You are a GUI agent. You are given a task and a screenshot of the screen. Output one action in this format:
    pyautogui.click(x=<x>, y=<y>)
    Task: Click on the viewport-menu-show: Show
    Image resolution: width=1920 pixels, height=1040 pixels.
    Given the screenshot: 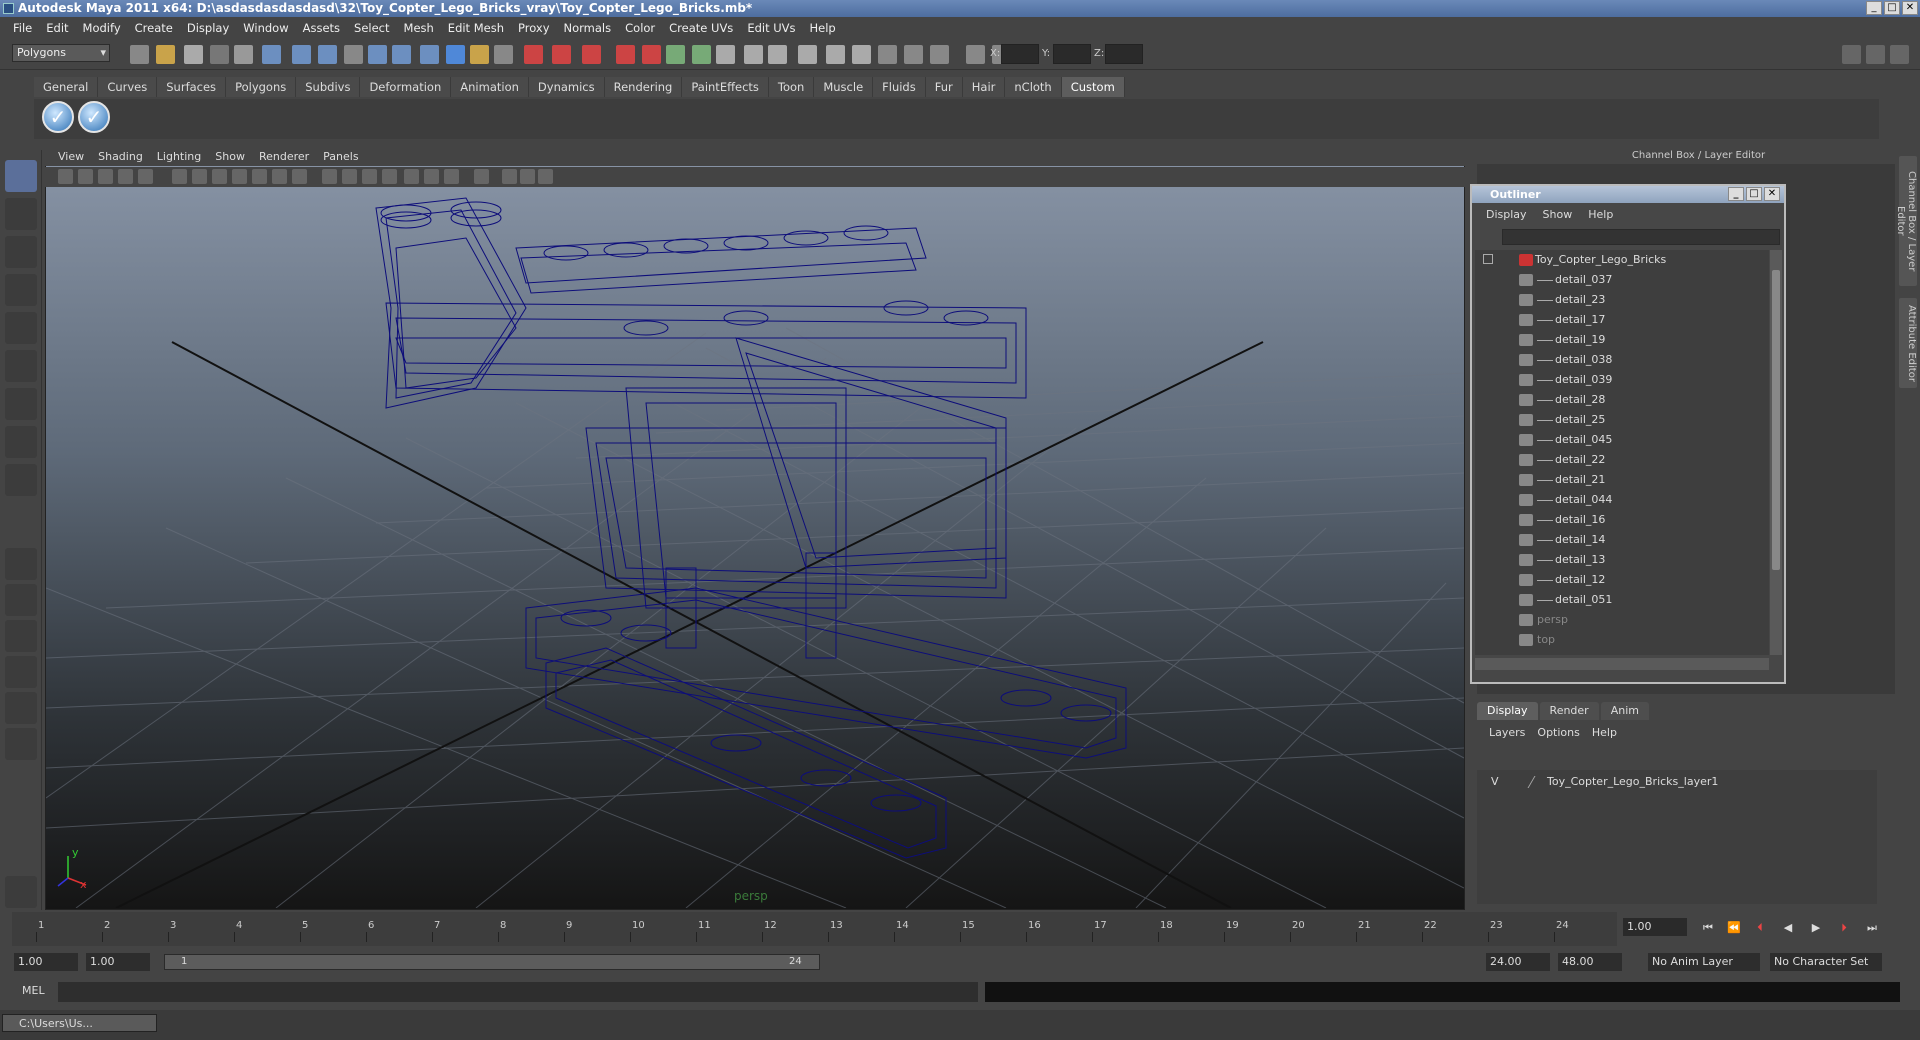 What is the action you would take?
    pyautogui.click(x=230, y=156)
    